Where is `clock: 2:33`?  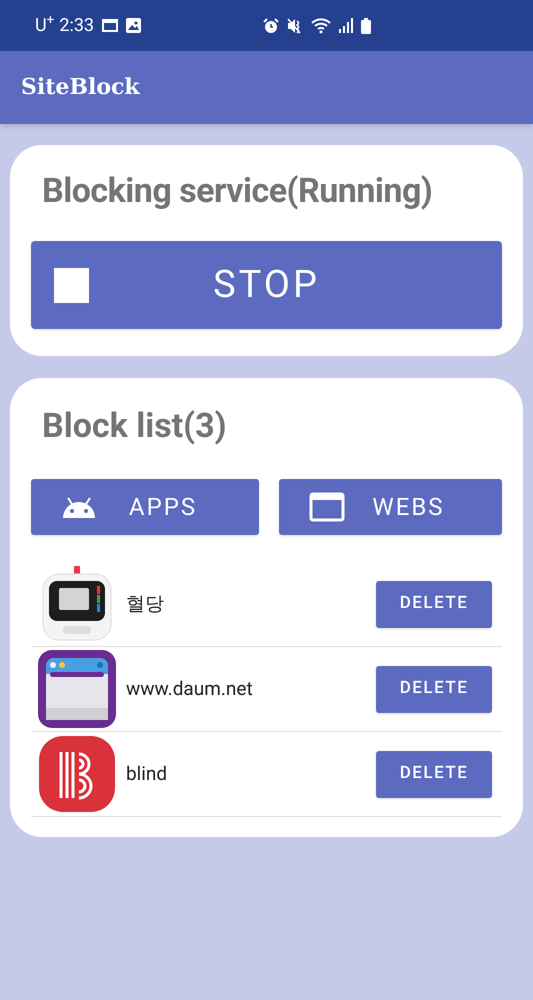 clock: 2:33 is located at coordinates (76, 26).